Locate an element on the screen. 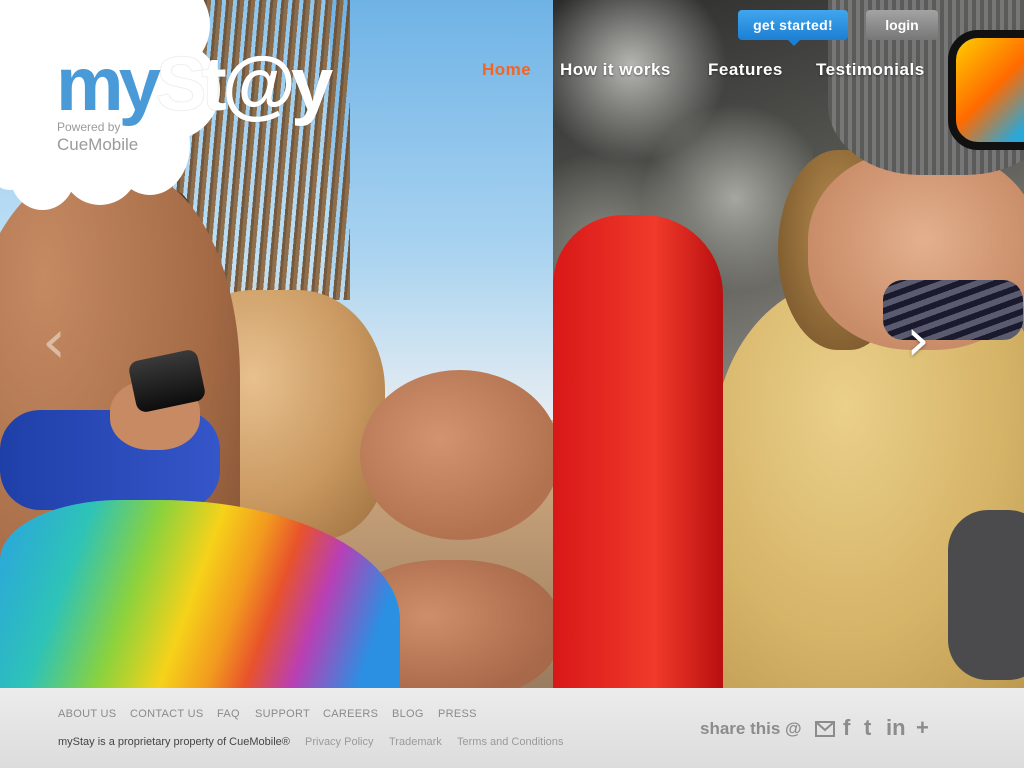 This screenshot has width=1024, height=768. logo-wordmark: mySt@y is located at coordinates (194, 84).